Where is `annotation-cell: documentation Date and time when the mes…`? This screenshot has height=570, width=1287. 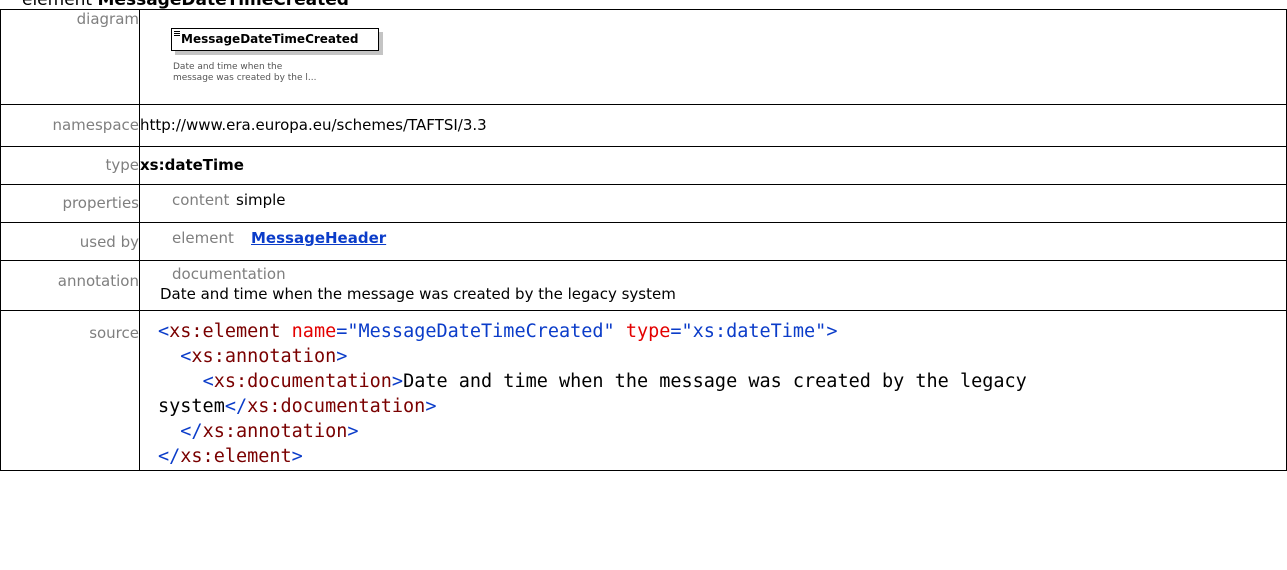
annotation-cell: documentation Date and time when the mes… is located at coordinates (713, 285).